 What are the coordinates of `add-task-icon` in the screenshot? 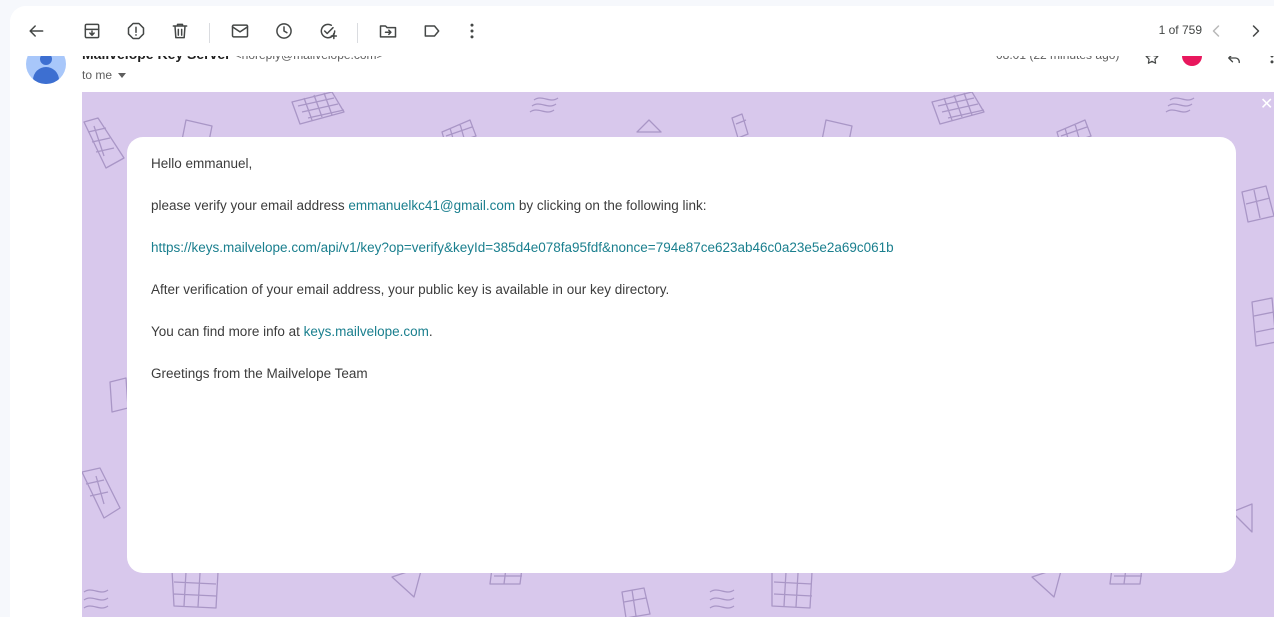 It's located at (329, 31).